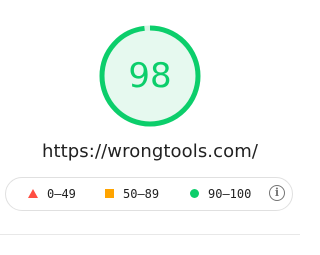  I want to click on legend-label-pass: 90–100, so click(230, 194).